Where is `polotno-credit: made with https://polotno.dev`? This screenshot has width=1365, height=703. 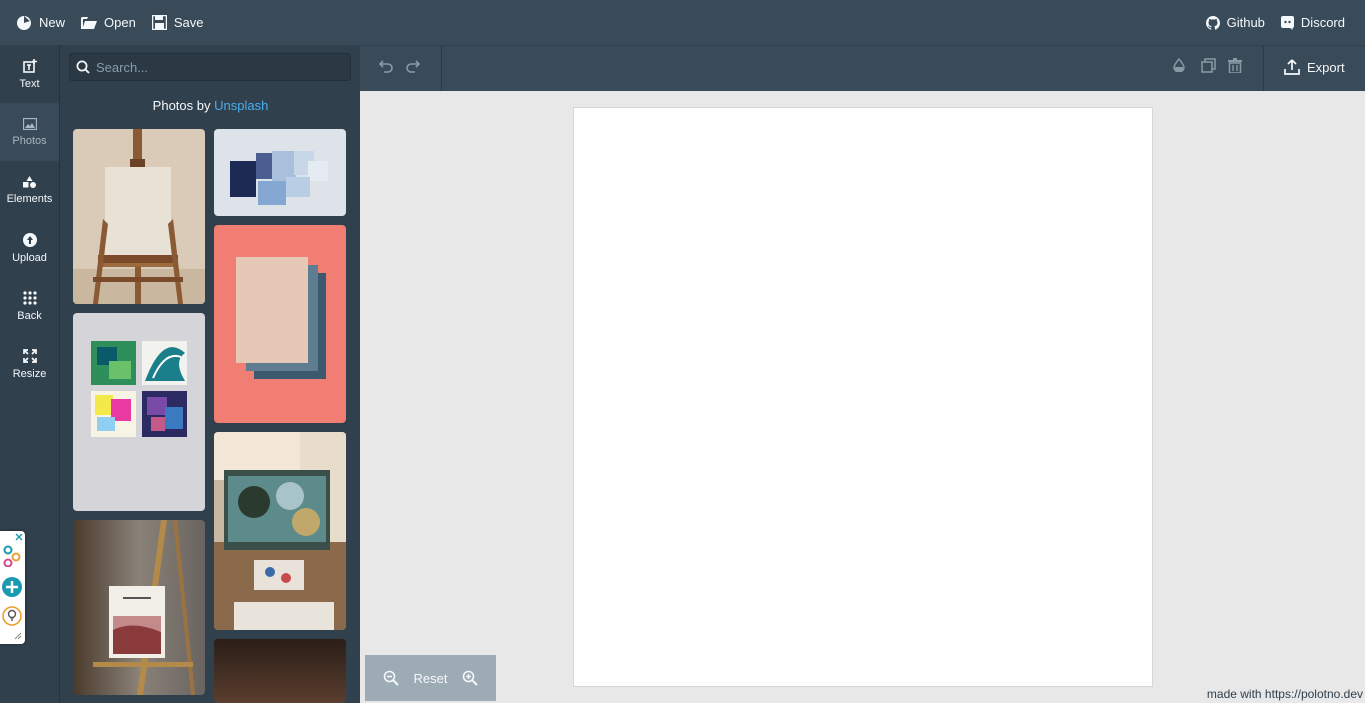 polotno-credit: made with https://polotno.dev is located at coordinates (1285, 694).